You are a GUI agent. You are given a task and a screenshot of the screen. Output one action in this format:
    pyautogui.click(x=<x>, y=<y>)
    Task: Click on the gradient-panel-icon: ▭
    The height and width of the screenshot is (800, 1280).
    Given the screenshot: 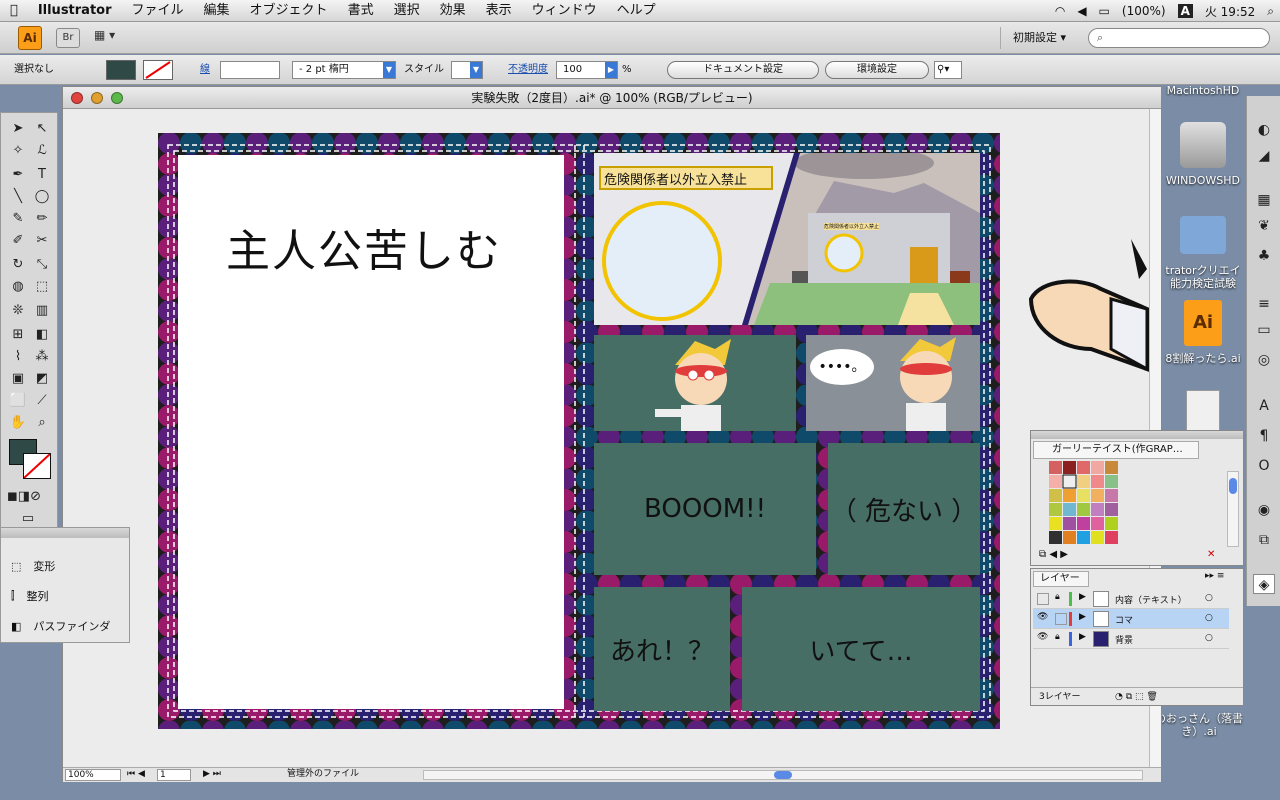 What is the action you would take?
    pyautogui.click(x=1264, y=330)
    